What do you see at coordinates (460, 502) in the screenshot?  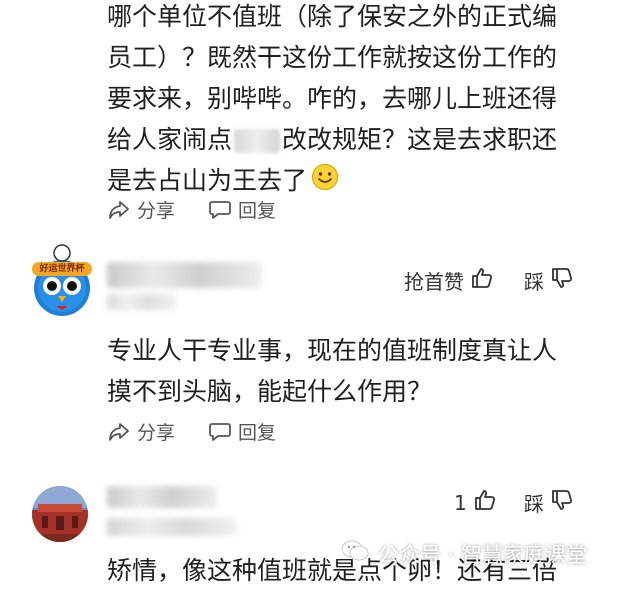 I see `like-count: 1` at bounding box center [460, 502].